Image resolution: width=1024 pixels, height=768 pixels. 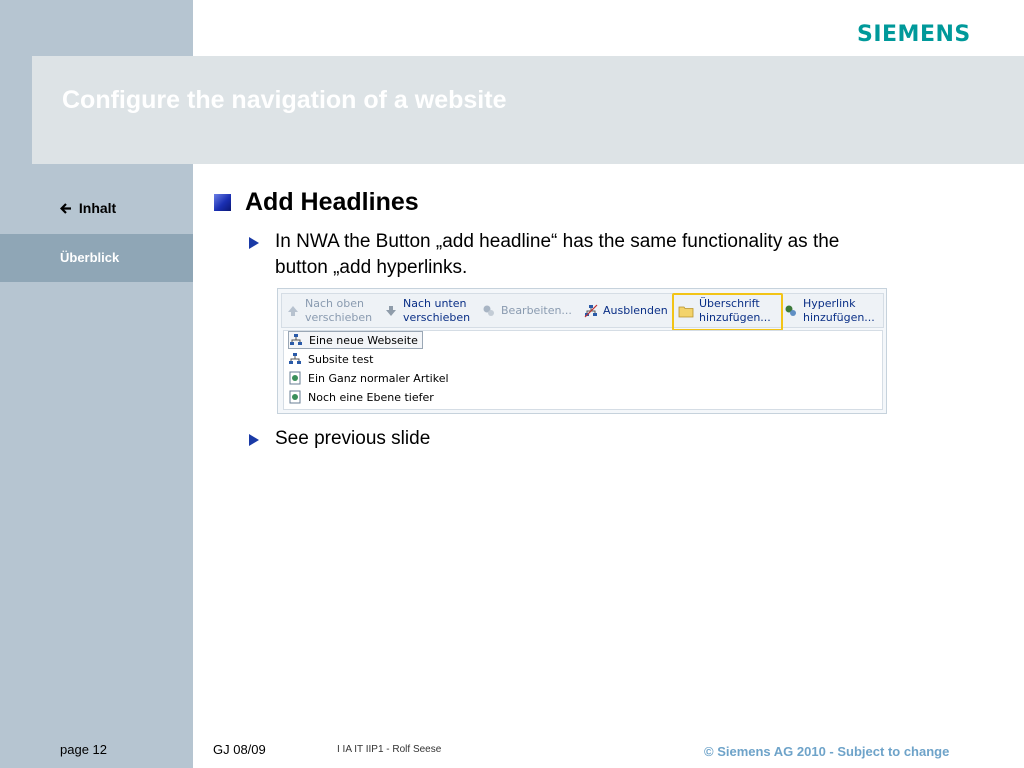 What do you see at coordinates (90, 257) in the screenshot?
I see `nav-current-section-label: Überblick` at bounding box center [90, 257].